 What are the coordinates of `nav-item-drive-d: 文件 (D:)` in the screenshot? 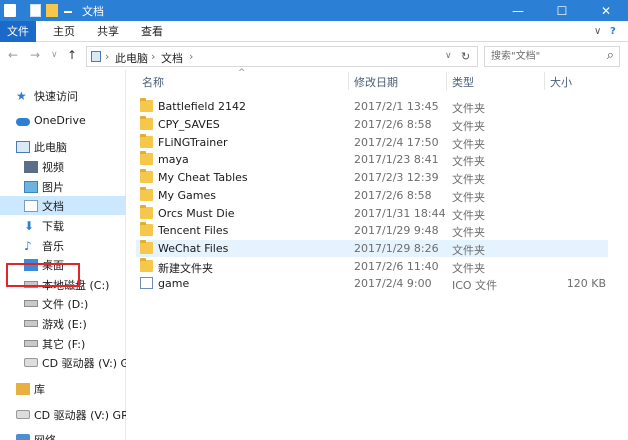 It's located at (63, 303).